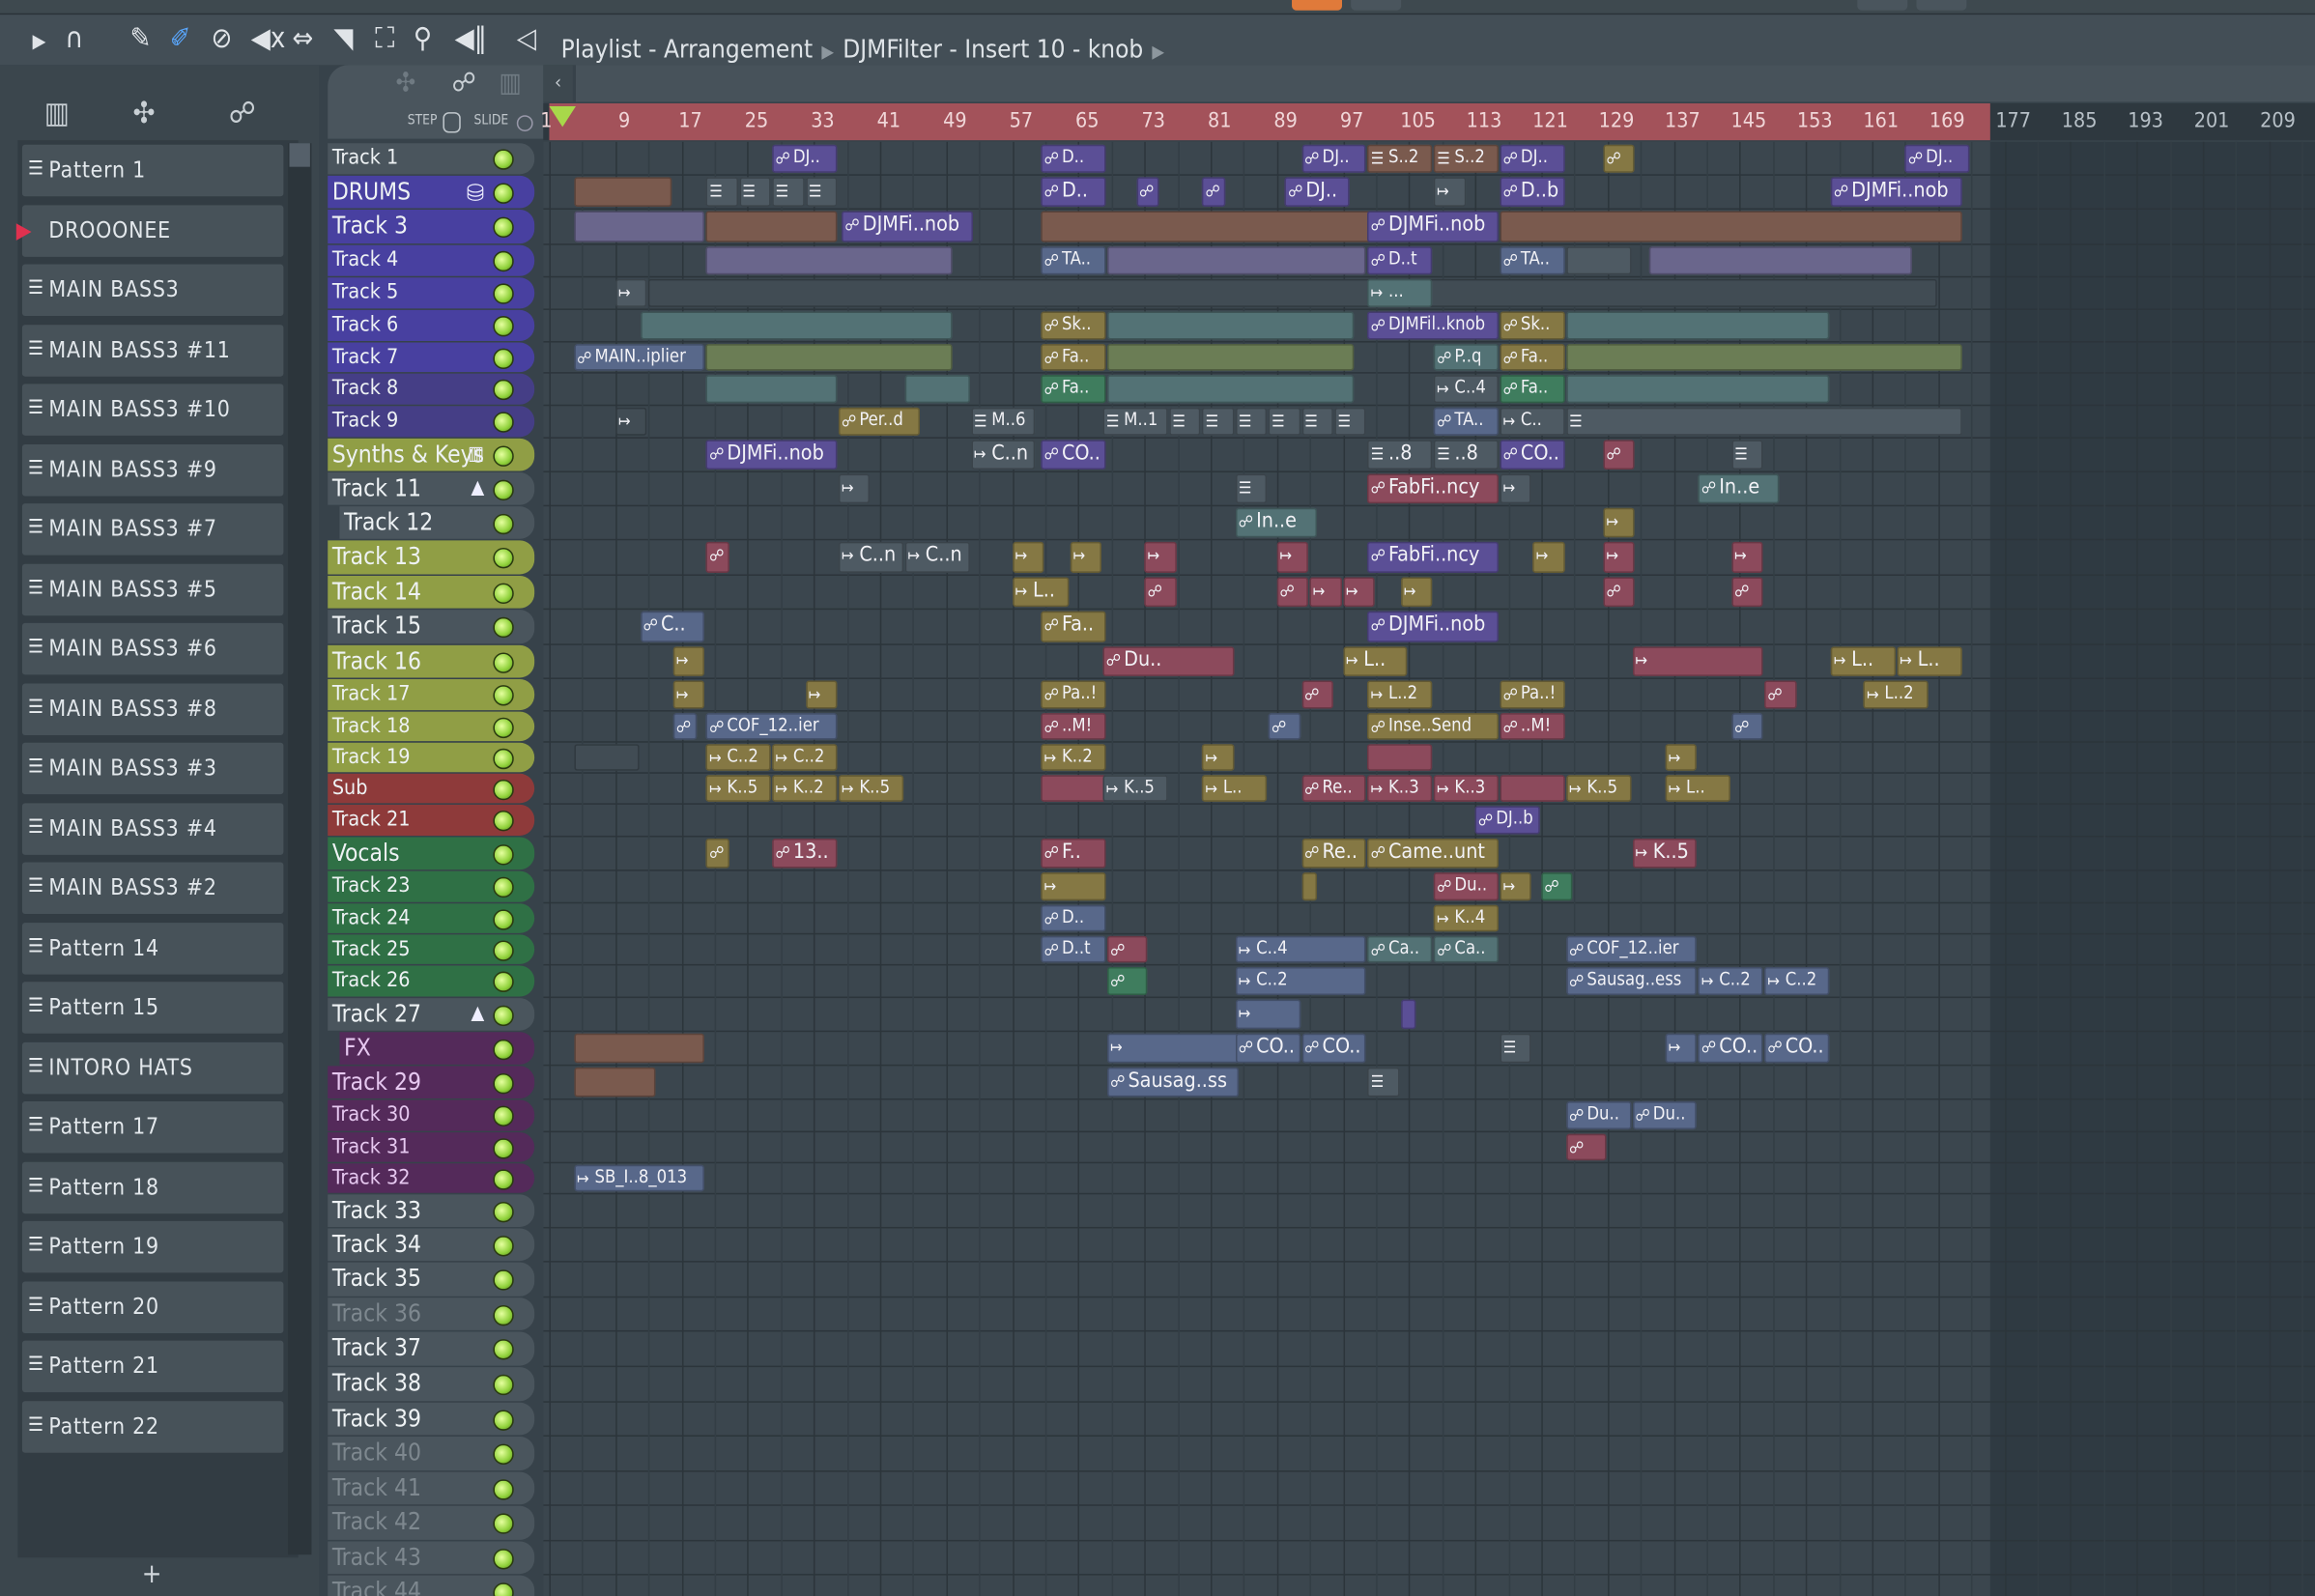  I want to click on track-header: Track 15, so click(432, 627).